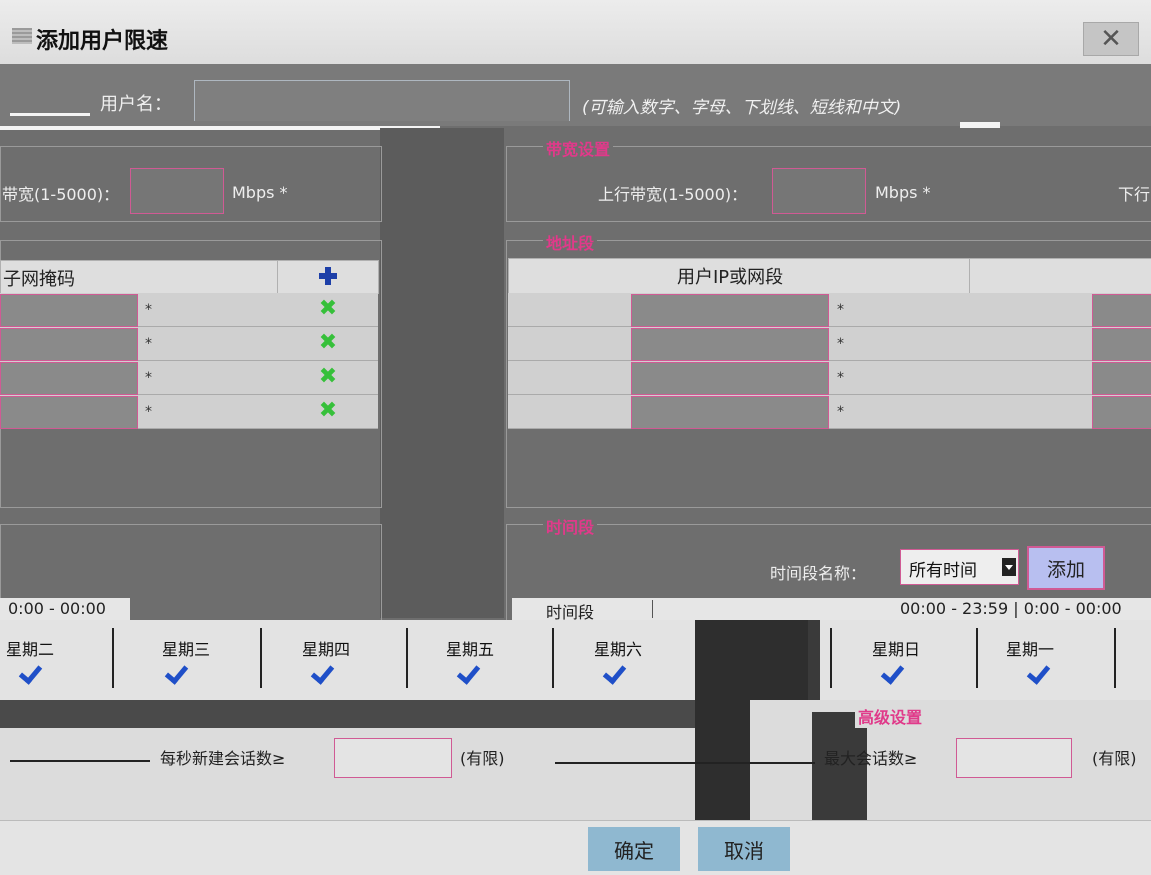 This screenshot has width=1151, height=875. What do you see at coordinates (578, 148) in the screenshot?
I see `bandwidth-legend: 带宽设置` at bounding box center [578, 148].